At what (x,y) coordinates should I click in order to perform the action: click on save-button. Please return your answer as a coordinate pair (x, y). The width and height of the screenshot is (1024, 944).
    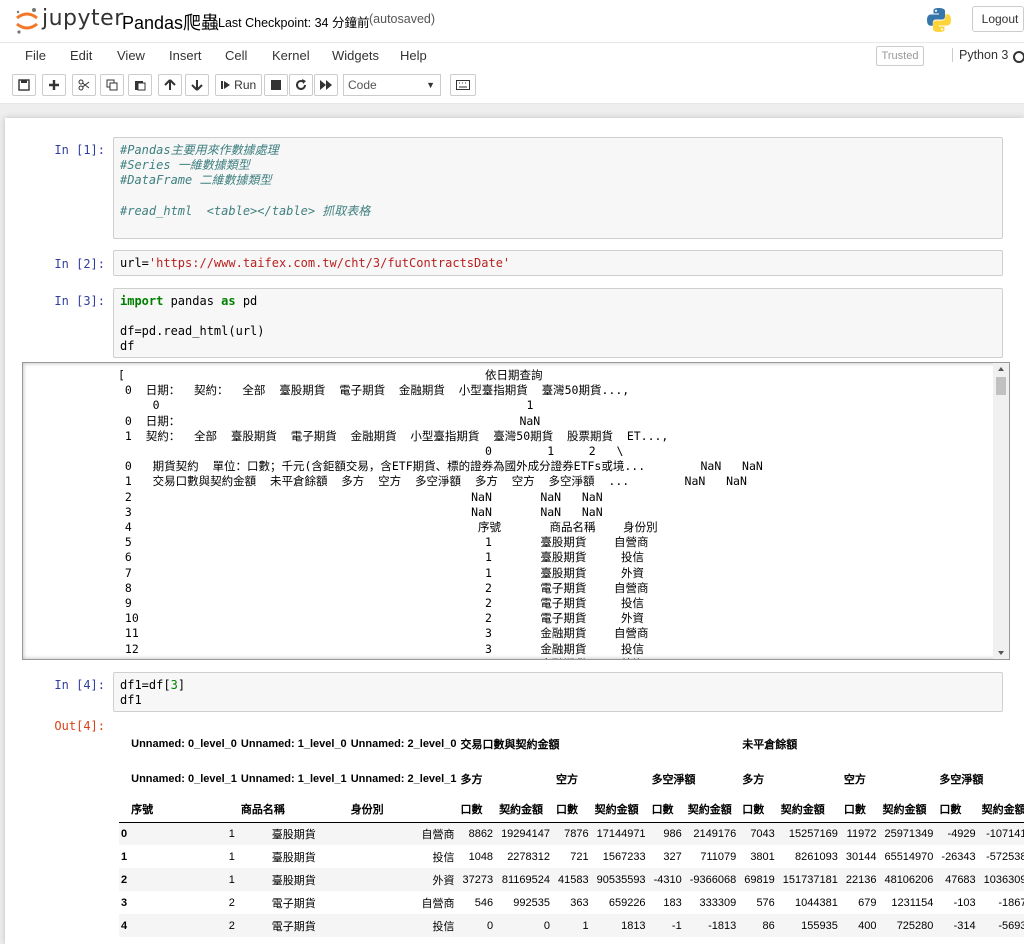
    Looking at the image, I should click on (24, 85).